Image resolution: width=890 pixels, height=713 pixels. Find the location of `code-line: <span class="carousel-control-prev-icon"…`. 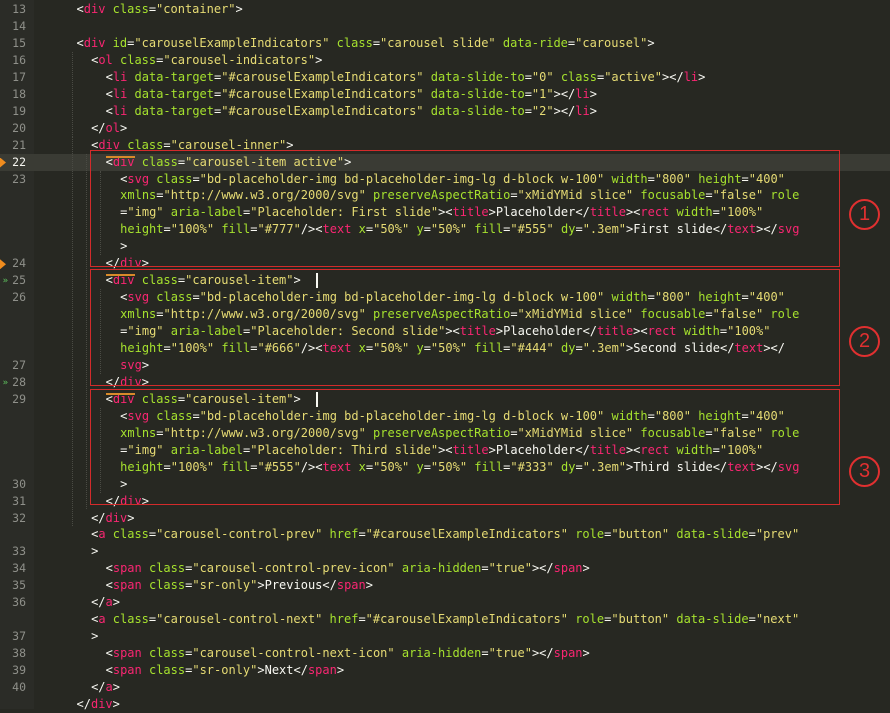

code-line: <span class="carousel-control-prev-icon"… is located at coordinates (348, 568).